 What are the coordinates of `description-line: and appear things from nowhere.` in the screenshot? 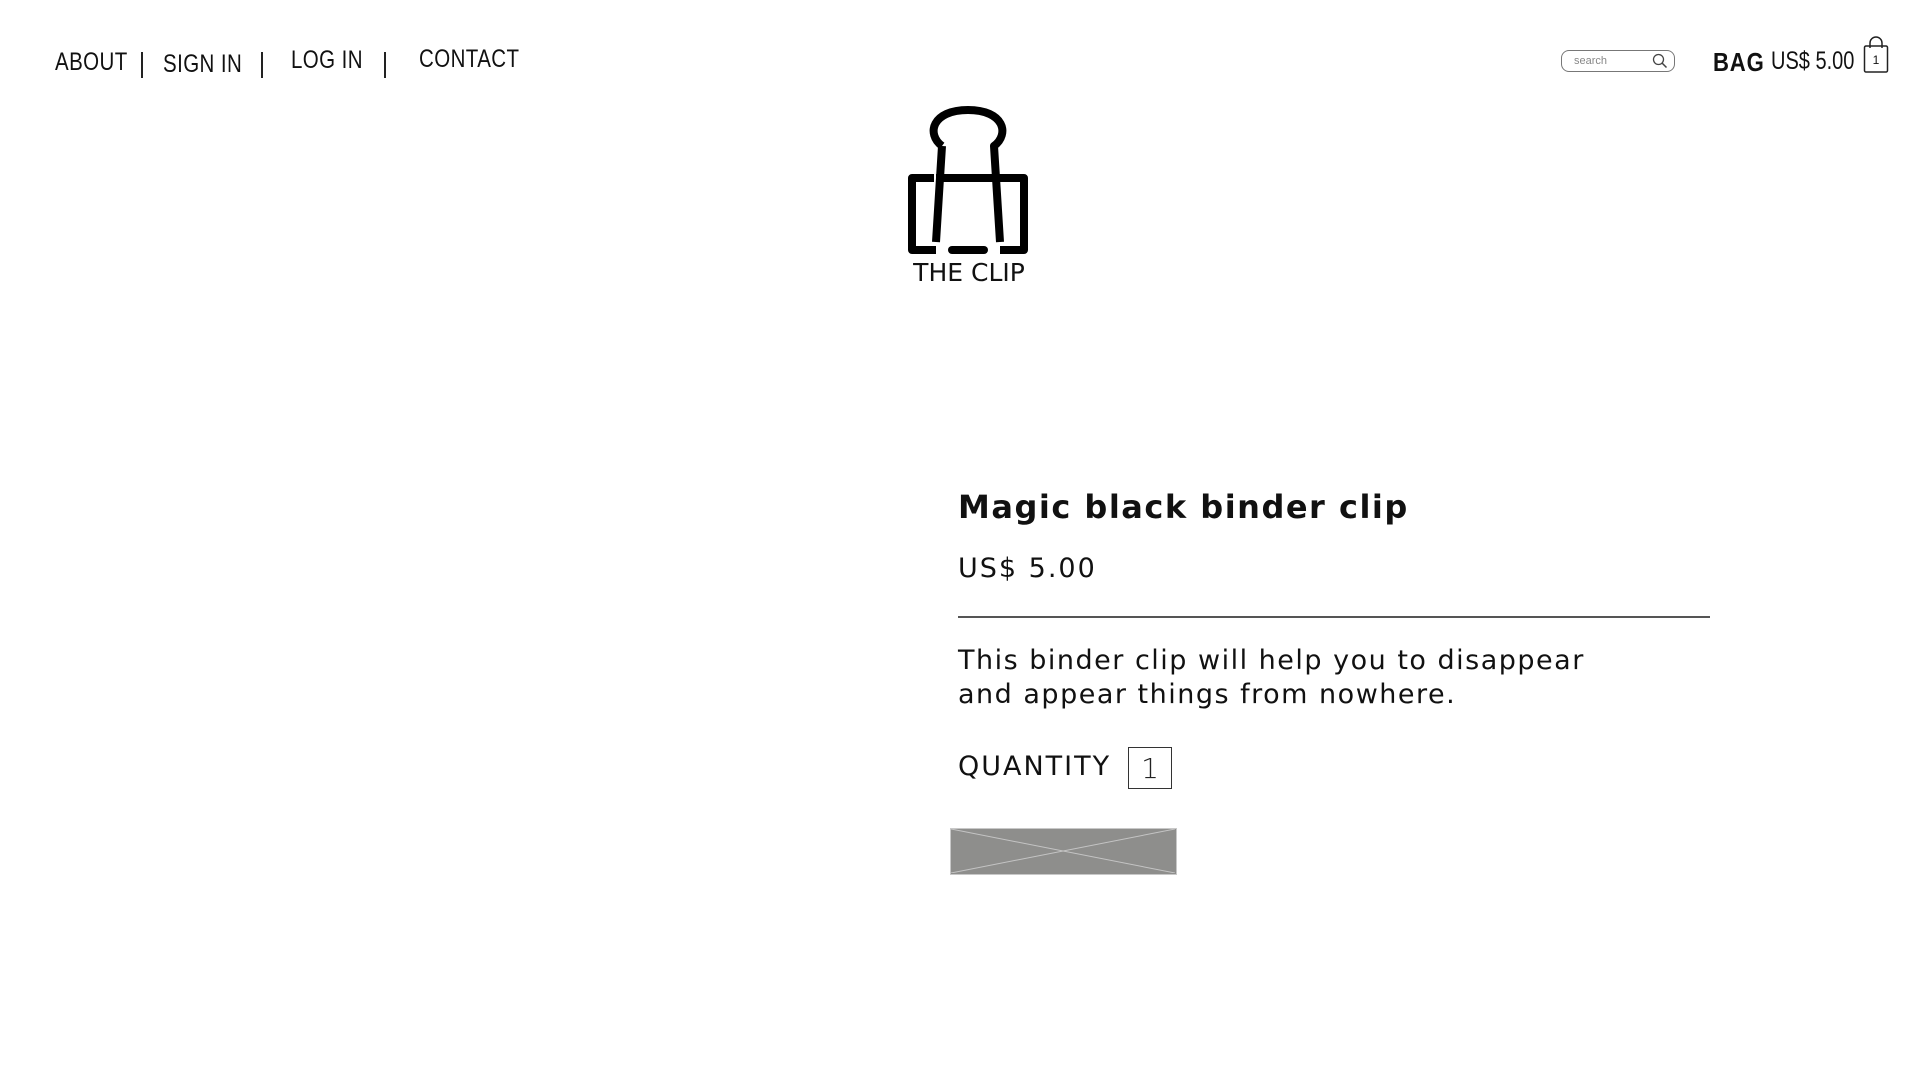 It's located at (1207, 694).